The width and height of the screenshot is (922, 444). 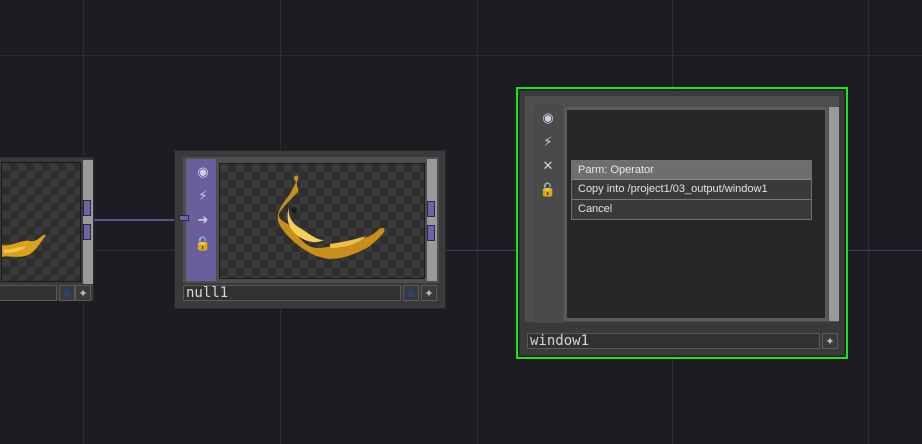 What do you see at coordinates (691, 209) in the screenshot?
I see `menu-item-cancel: Cancel` at bounding box center [691, 209].